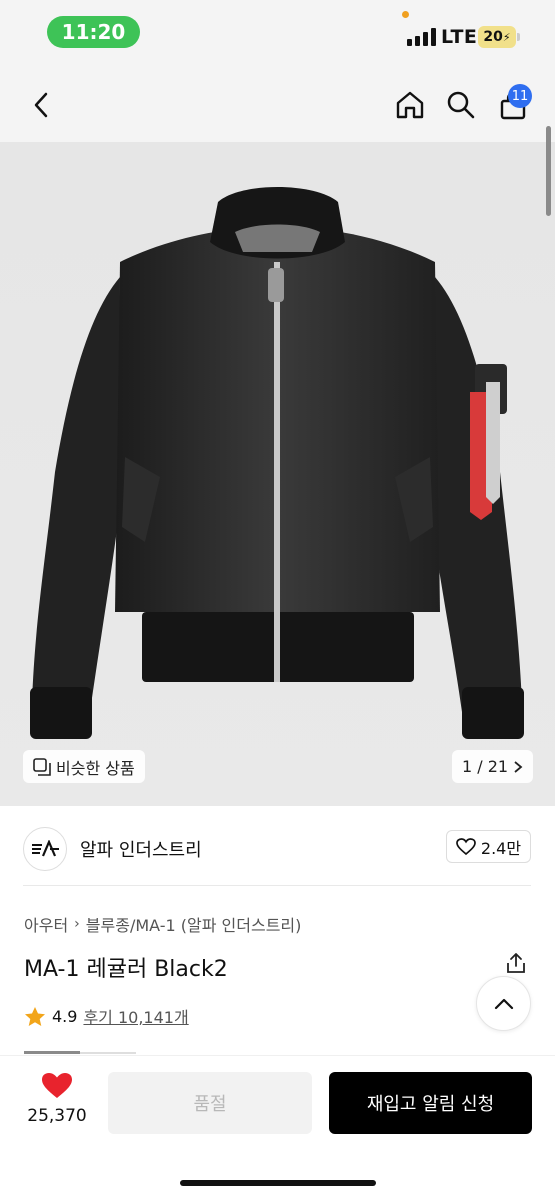 This screenshot has width=555, height=1200. What do you see at coordinates (141, 849) in the screenshot?
I see `brand-name: 알파 인더스트리` at bounding box center [141, 849].